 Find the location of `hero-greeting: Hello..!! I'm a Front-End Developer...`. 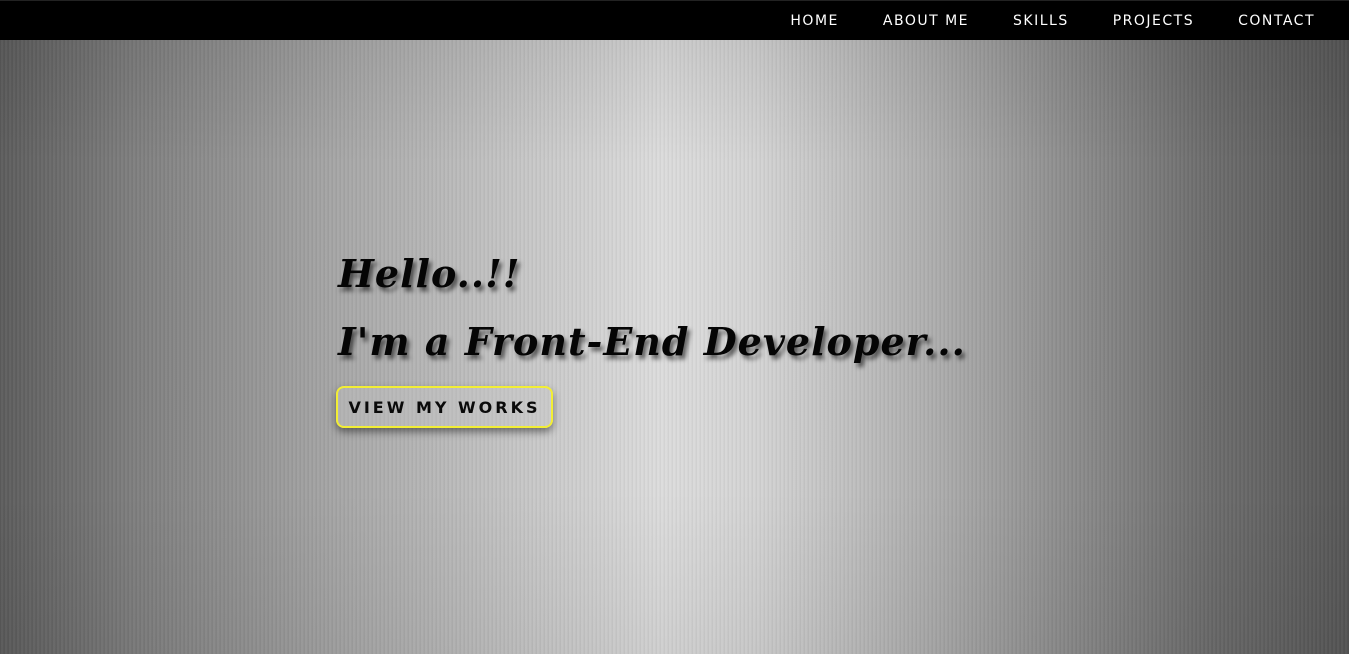

hero-greeting: Hello..!! I'm a Front-End Developer... is located at coordinates (652, 308).